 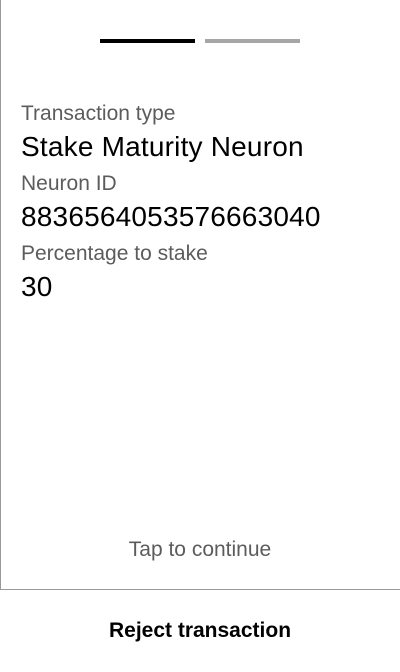 What do you see at coordinates (162, 146) in the screenshot?
I see `field-value: Stake Maturity Neuron` at bounding box center [162, 146].